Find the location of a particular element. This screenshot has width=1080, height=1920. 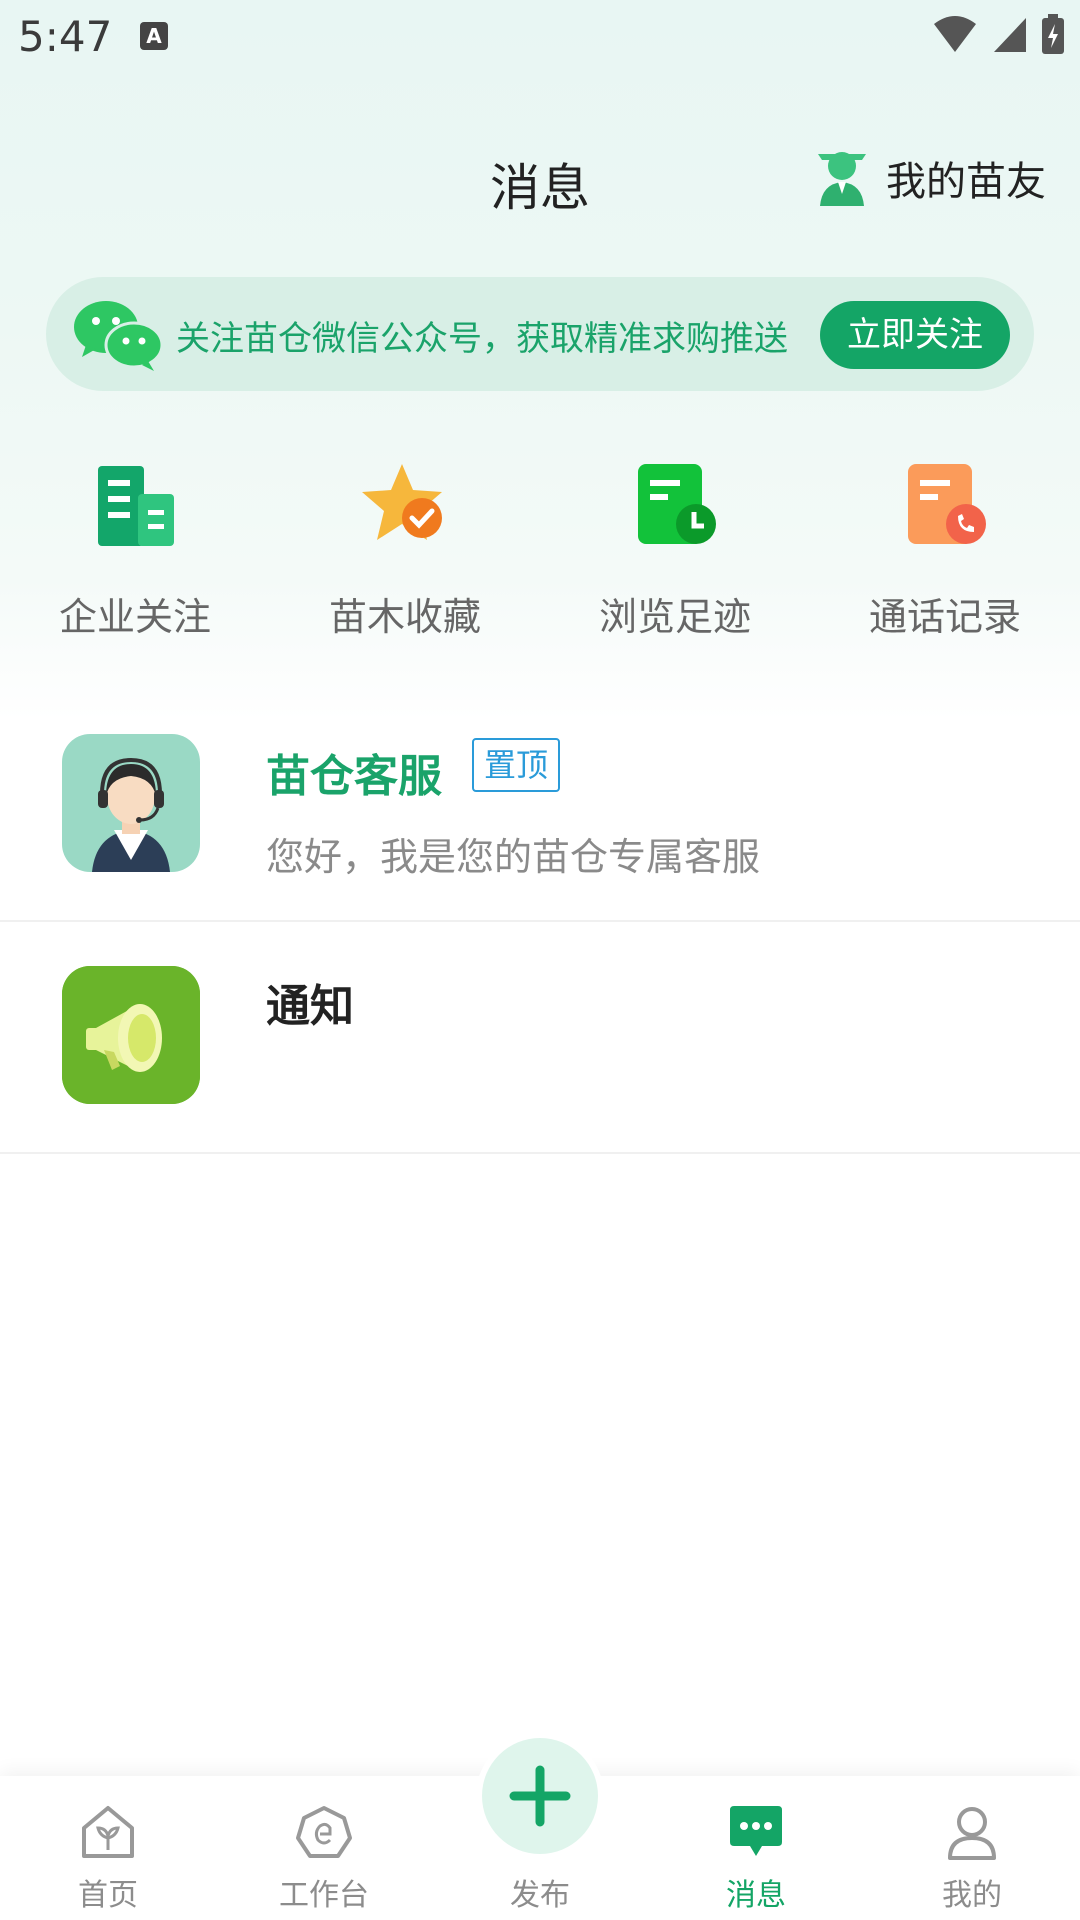

wechat-follow-banner: 关注苗仓微信公众号，获取精准求购推送 立即关注 is located at coordinates (540, 334).